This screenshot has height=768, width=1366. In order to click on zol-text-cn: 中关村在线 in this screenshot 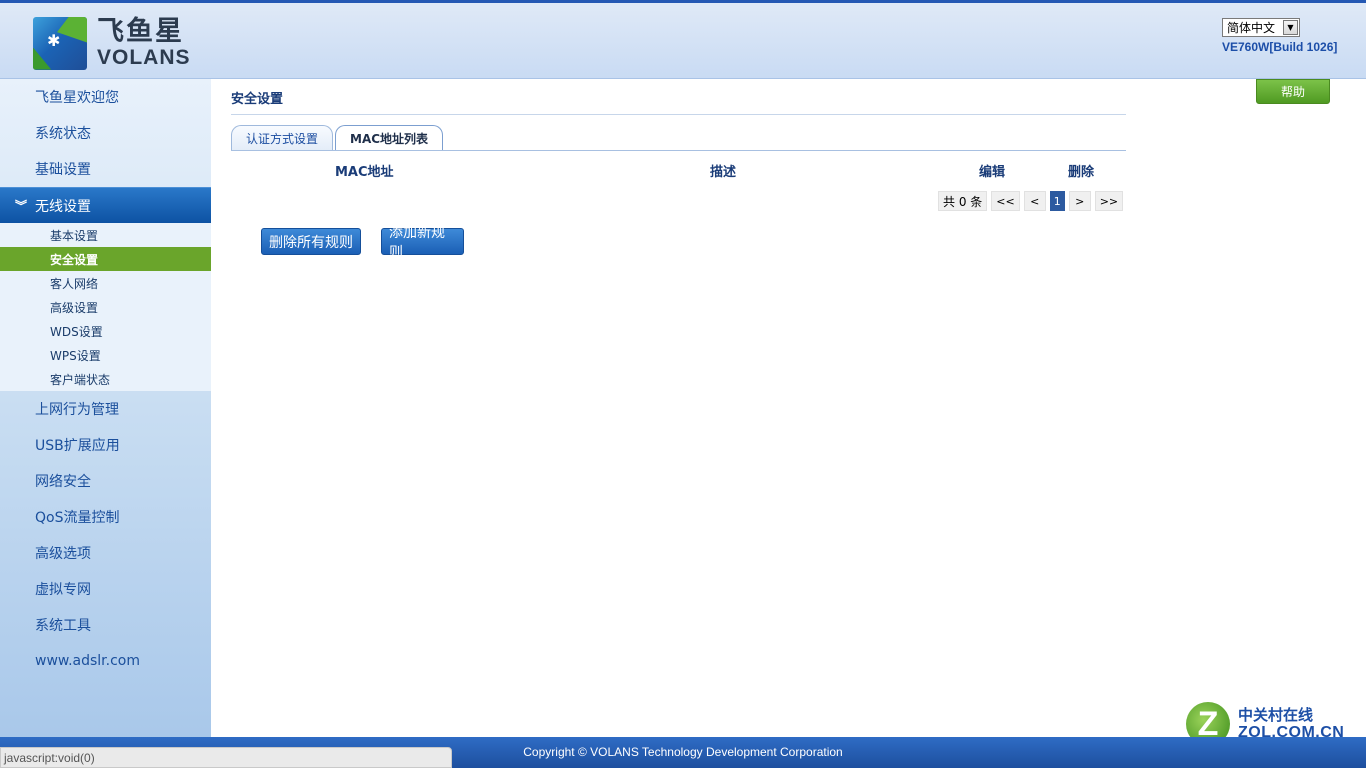, I will do `click(1276, 715)`.